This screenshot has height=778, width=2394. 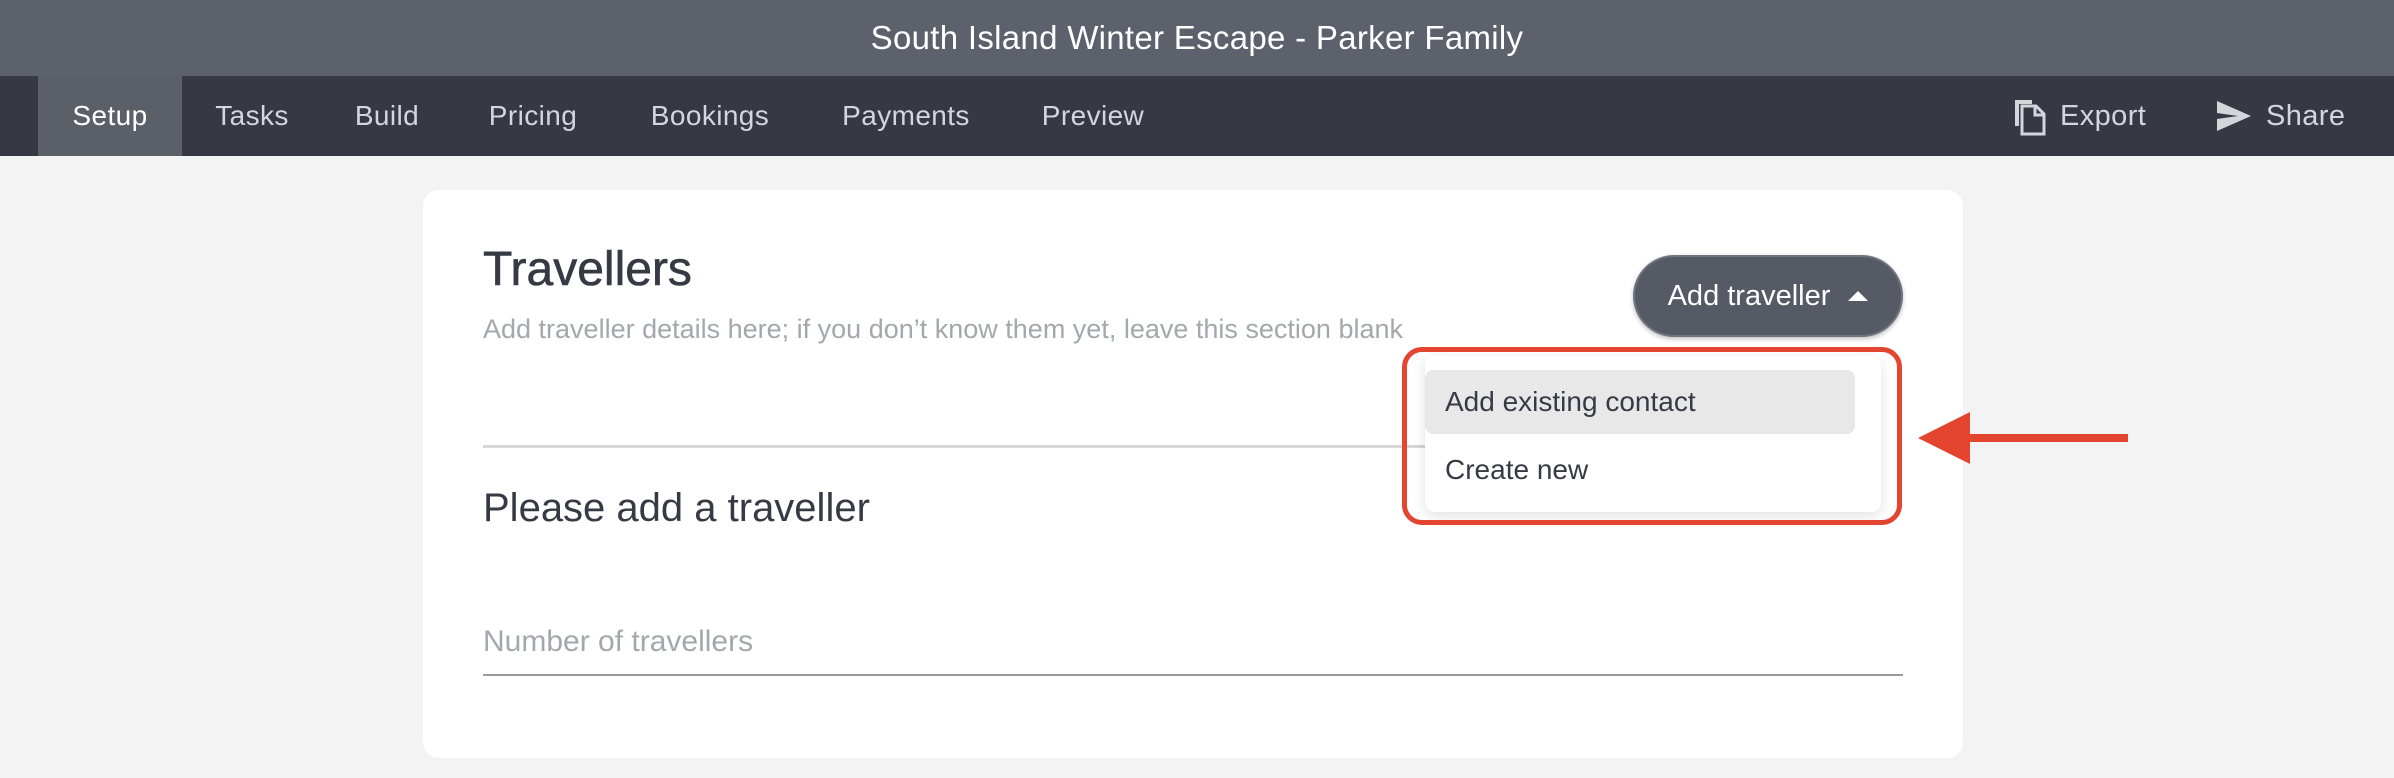 I want to click on tab-bookings: Bookings, so click(x=710, y=116).